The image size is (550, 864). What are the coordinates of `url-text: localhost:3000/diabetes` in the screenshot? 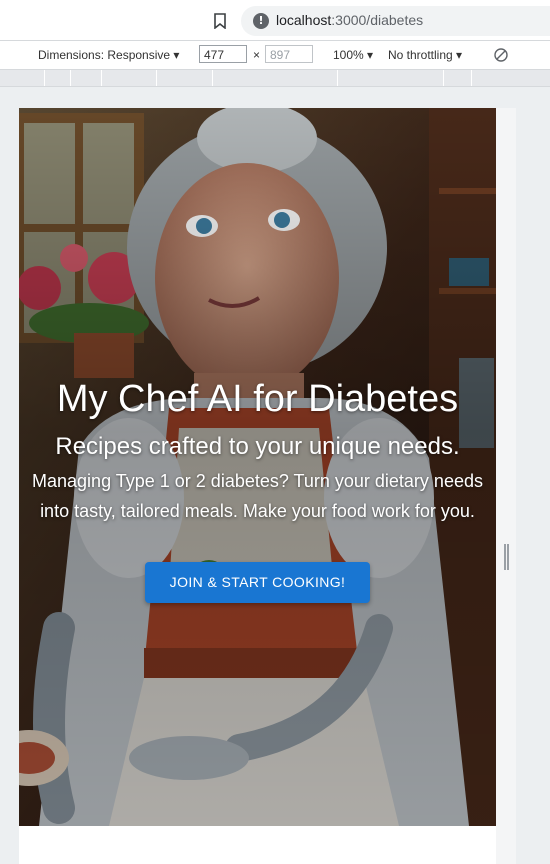 It's located at (349, 20).